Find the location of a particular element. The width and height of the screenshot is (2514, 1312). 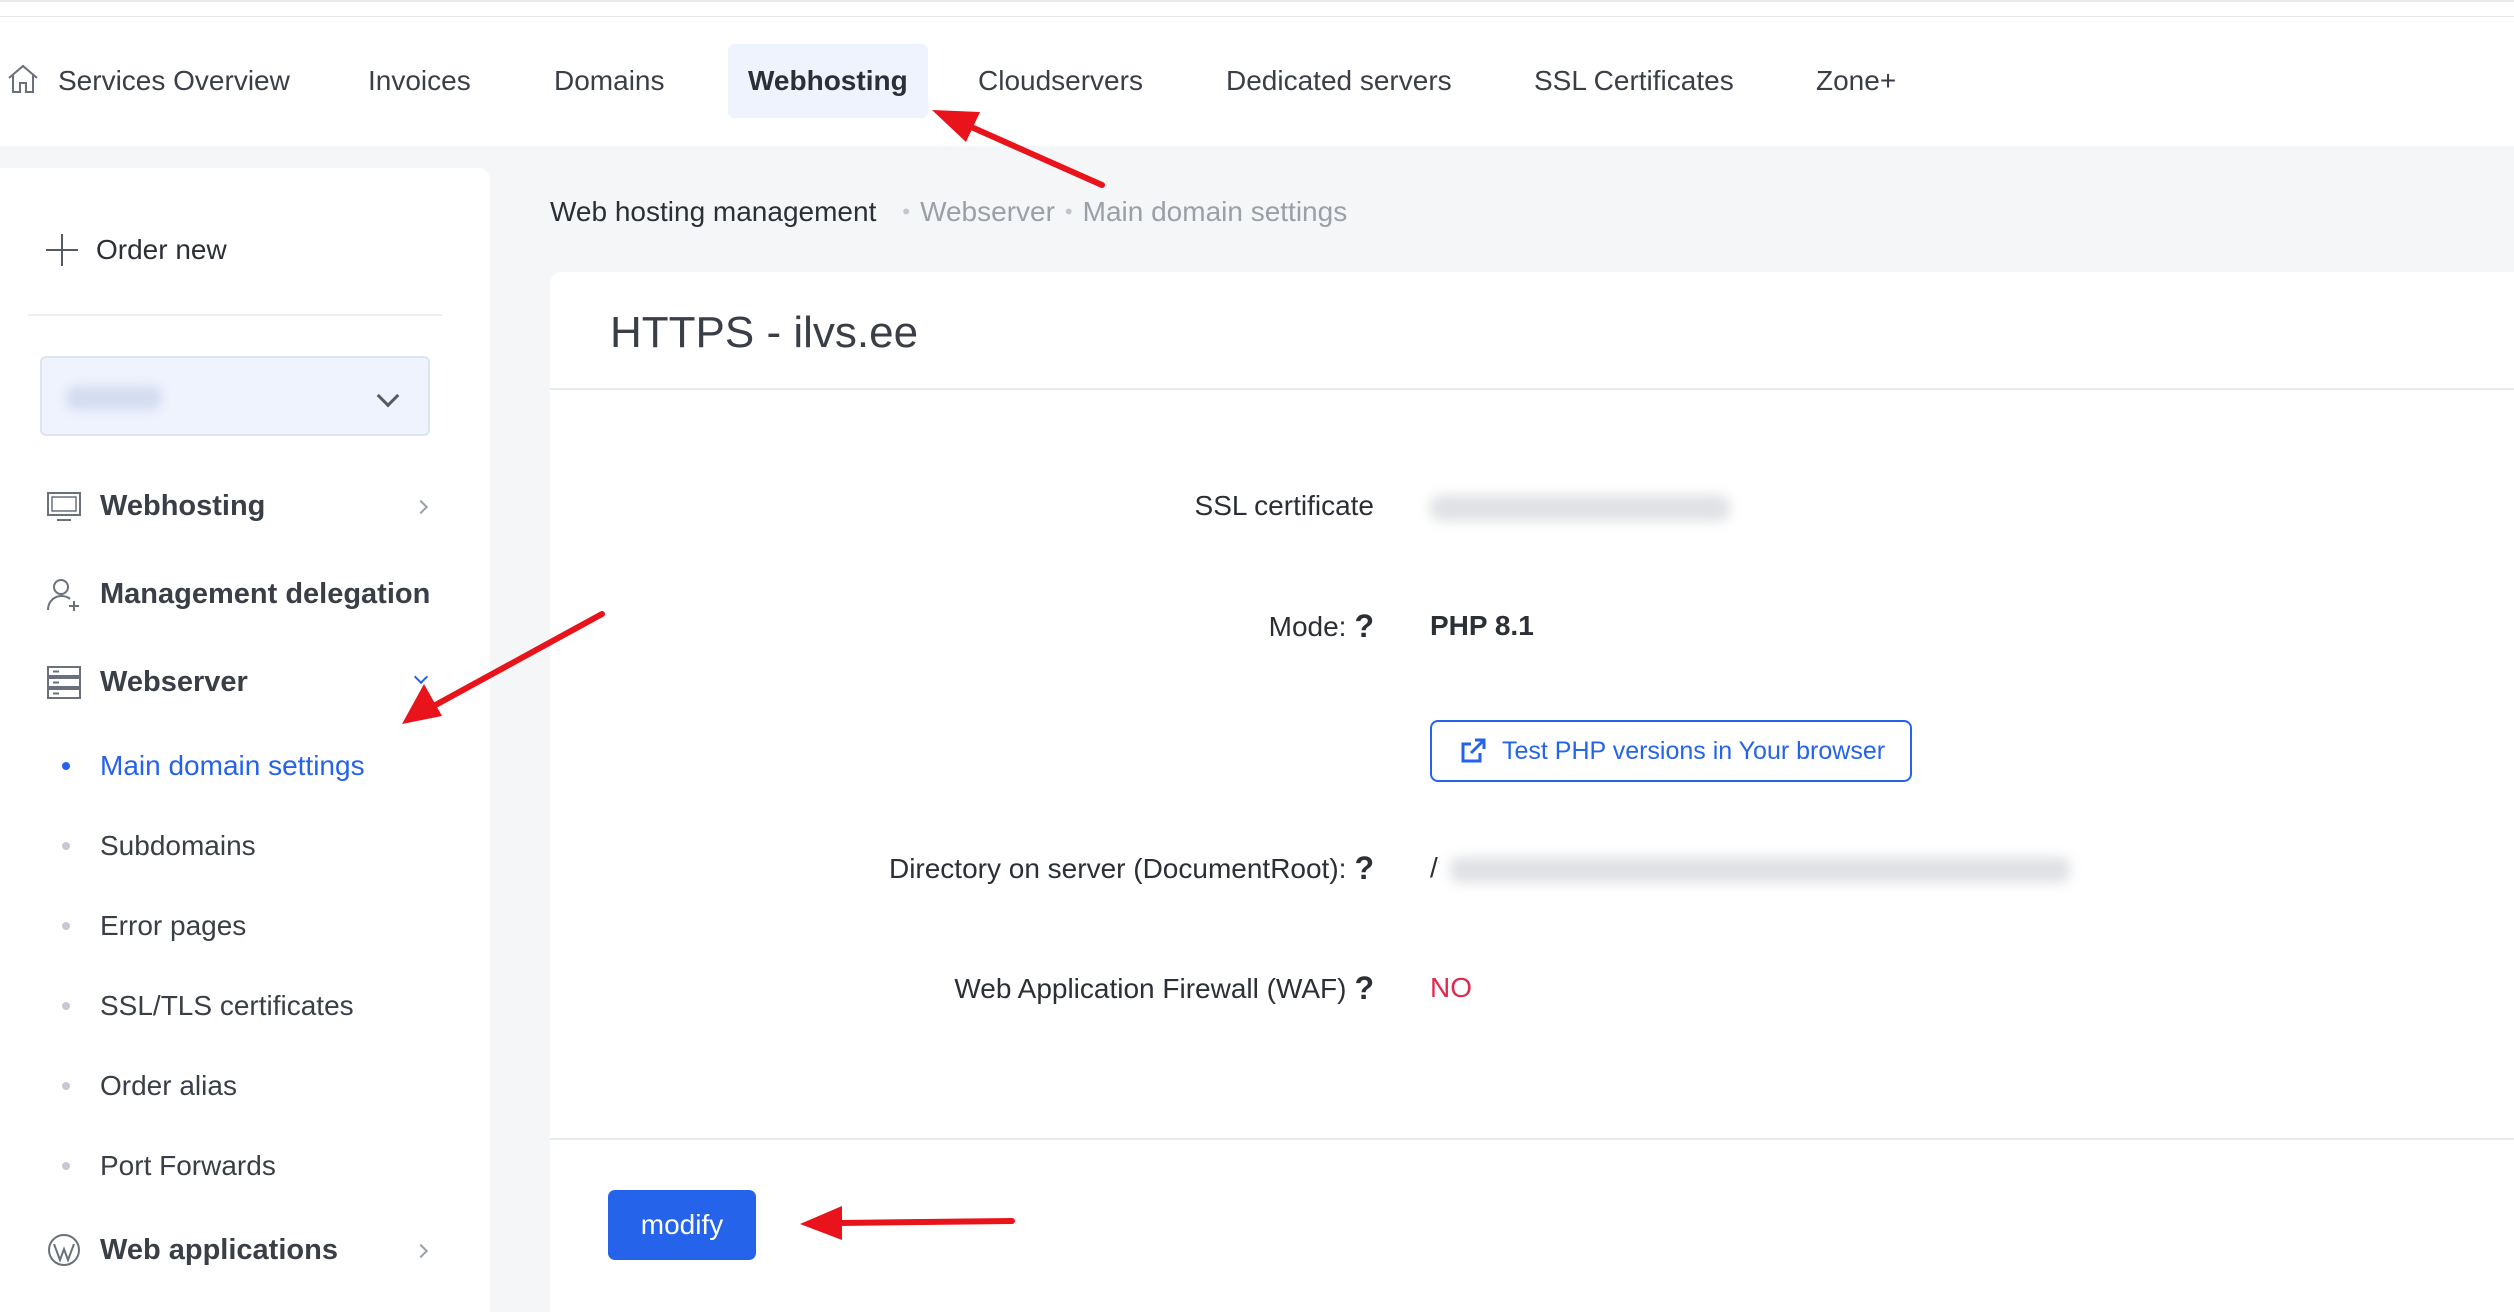

selector-value-redacted is located at coordinates (114, 398).